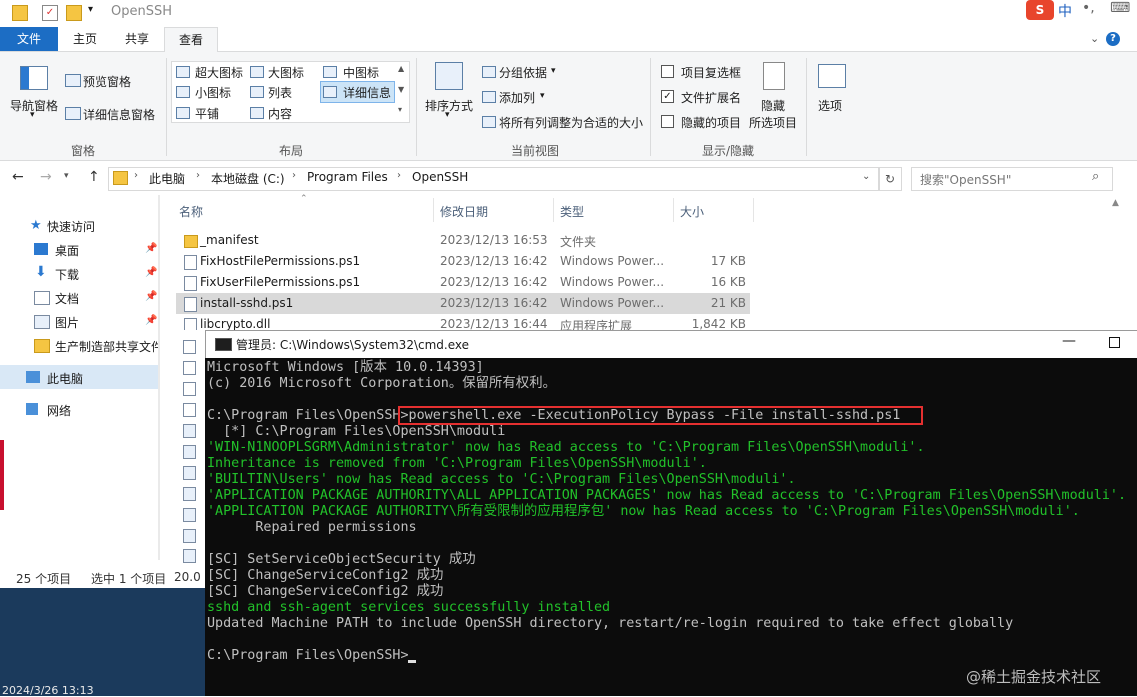 The width and height of the screenshot is (1137, 697). Describe the element at coordinates (718, 323) in the screenshot. I see `file-size: 1,842 KB` at that location.